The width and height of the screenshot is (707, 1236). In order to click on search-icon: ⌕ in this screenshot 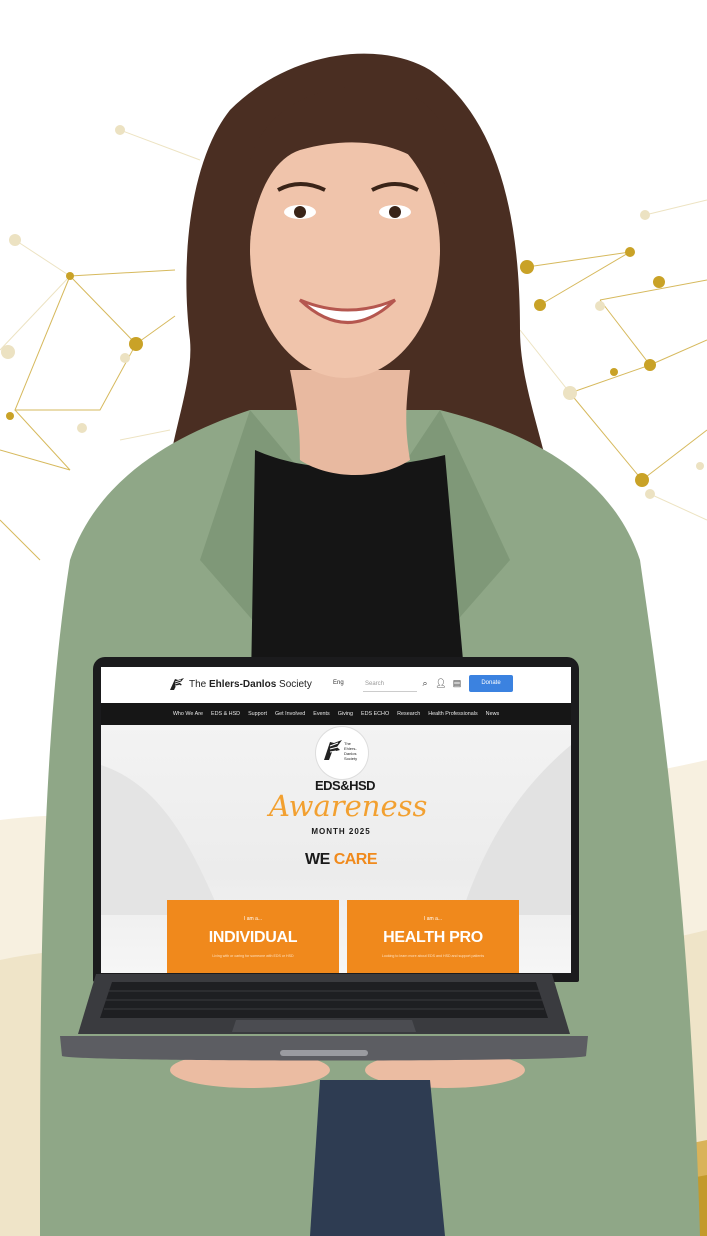, I will do `click(425, 683)`.